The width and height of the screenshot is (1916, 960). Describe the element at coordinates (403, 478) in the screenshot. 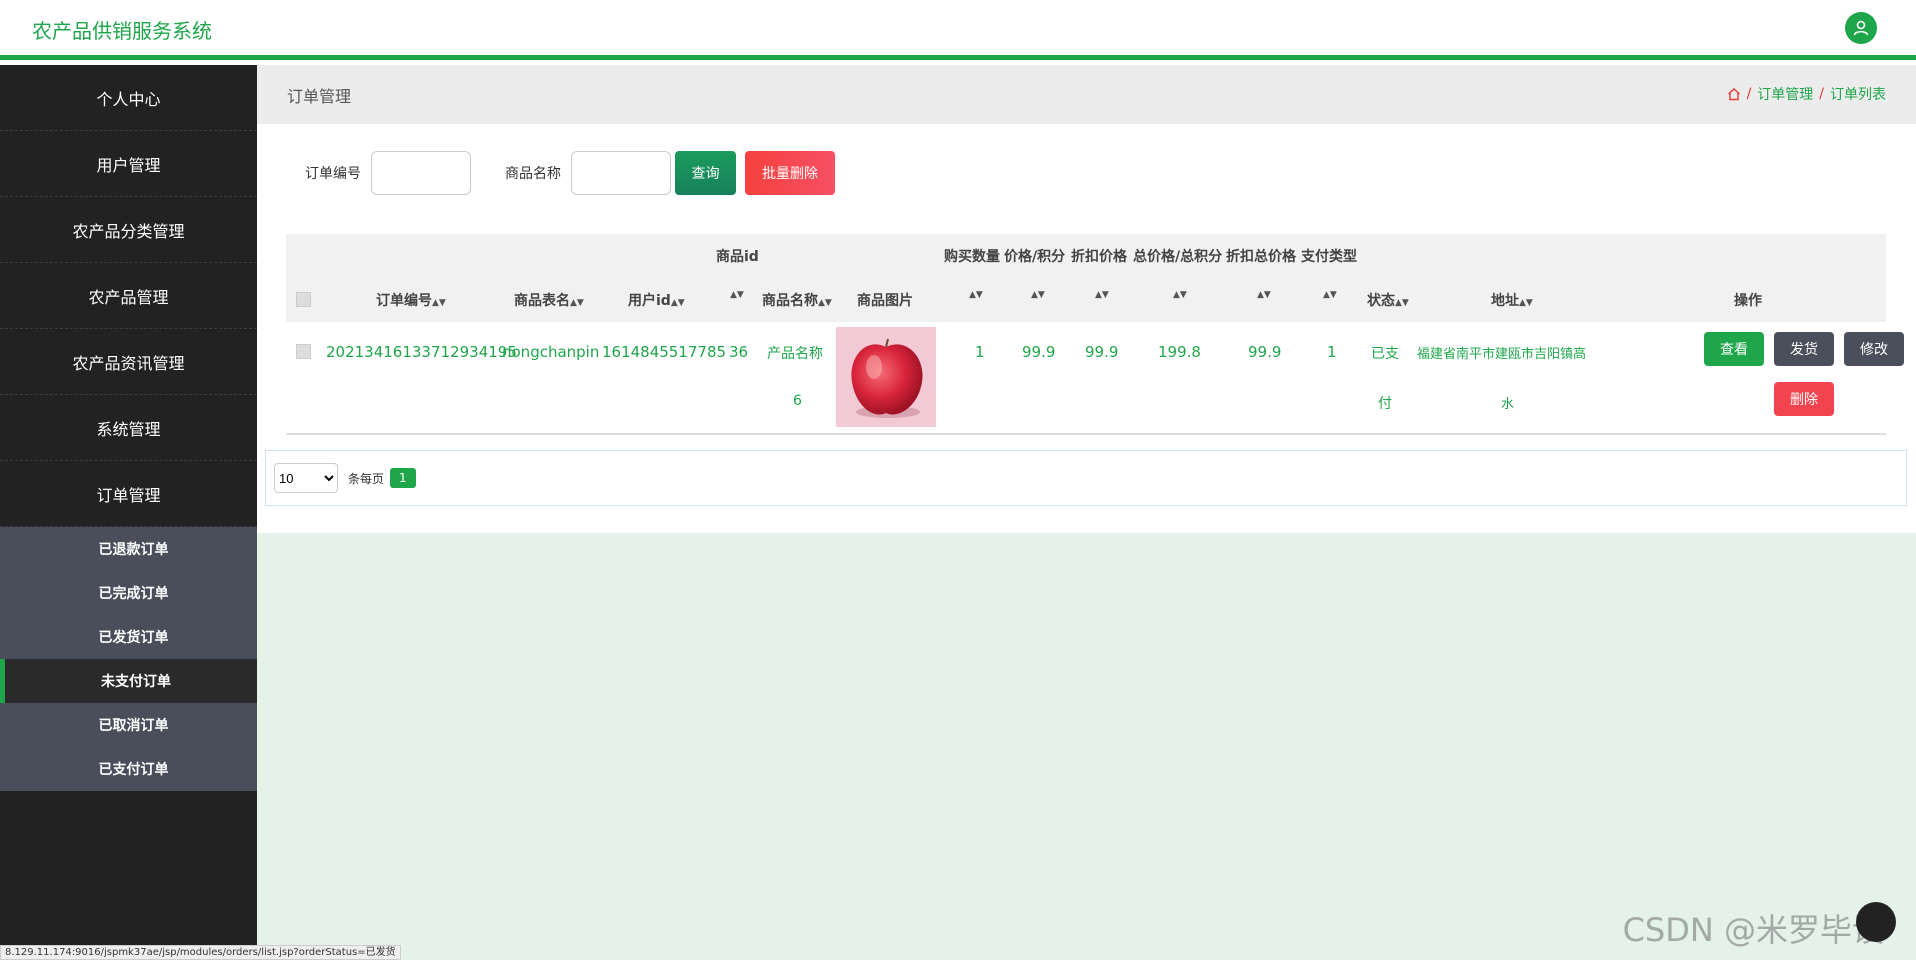

I see `page-button-current: 1` at that location.